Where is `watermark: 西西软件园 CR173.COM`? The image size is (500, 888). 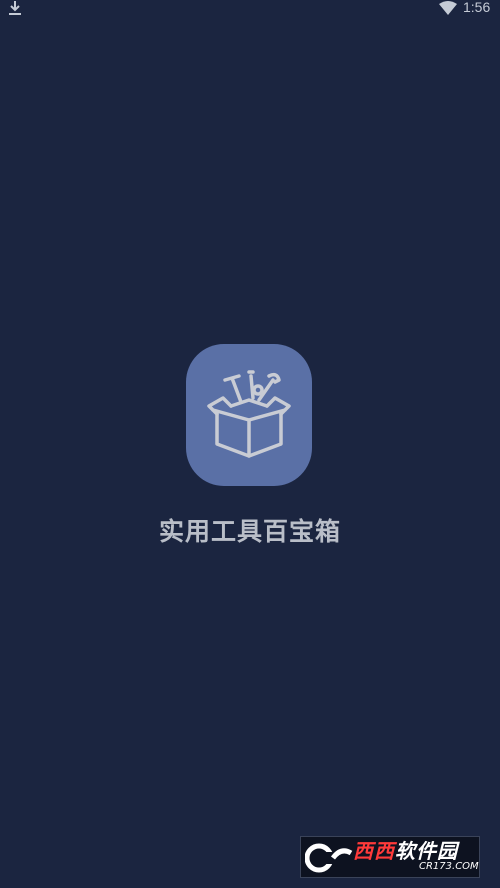
watermark: 西西软件园 CR173.COM is located at coordinates (390, 857).